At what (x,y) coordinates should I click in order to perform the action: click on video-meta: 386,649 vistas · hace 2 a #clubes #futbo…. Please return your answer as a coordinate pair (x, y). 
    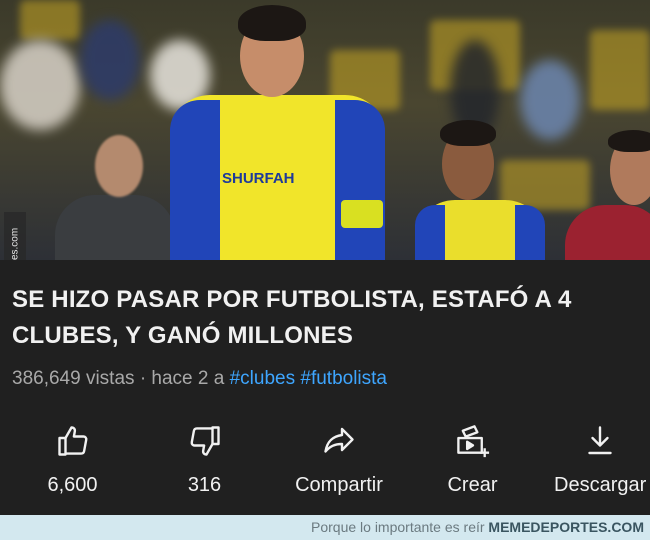
    Looking at the image, I should click on (199, 379).